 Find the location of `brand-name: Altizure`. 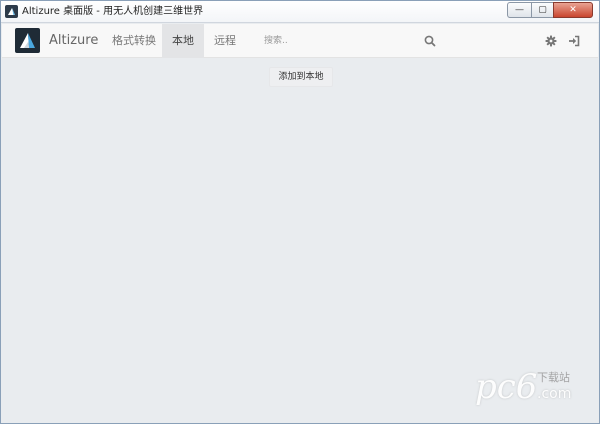

brand-name: Altizure is located at coordinates (73, 41).